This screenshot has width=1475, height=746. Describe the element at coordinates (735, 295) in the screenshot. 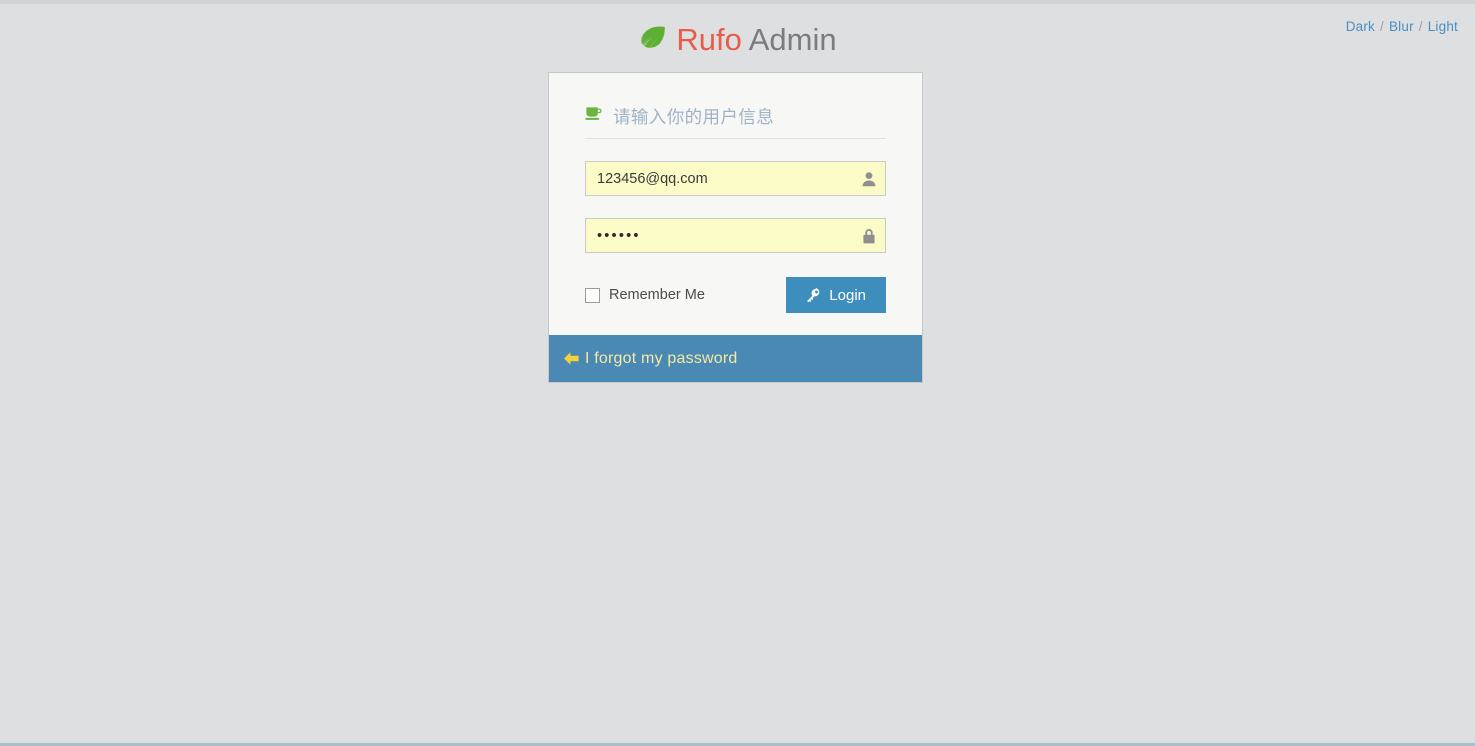

I see `login-actions-row: Remember Me Login` at that location.